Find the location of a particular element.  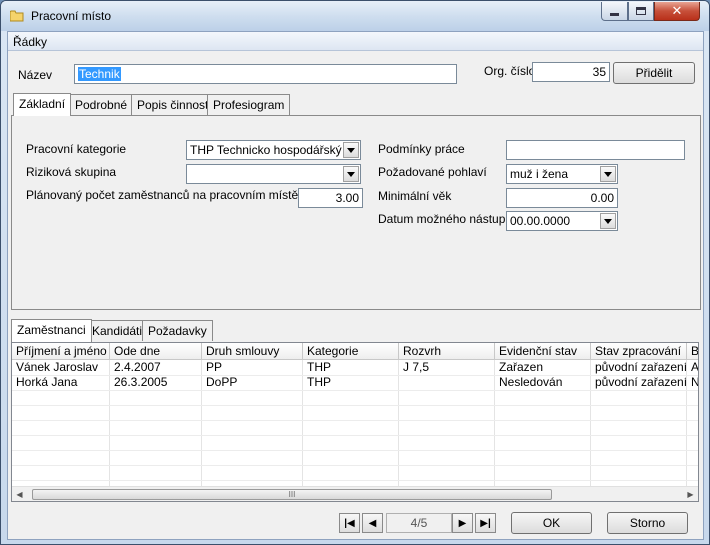

tab-zamestnanci: Zaměstnanci is located at coordinates (51, 330).